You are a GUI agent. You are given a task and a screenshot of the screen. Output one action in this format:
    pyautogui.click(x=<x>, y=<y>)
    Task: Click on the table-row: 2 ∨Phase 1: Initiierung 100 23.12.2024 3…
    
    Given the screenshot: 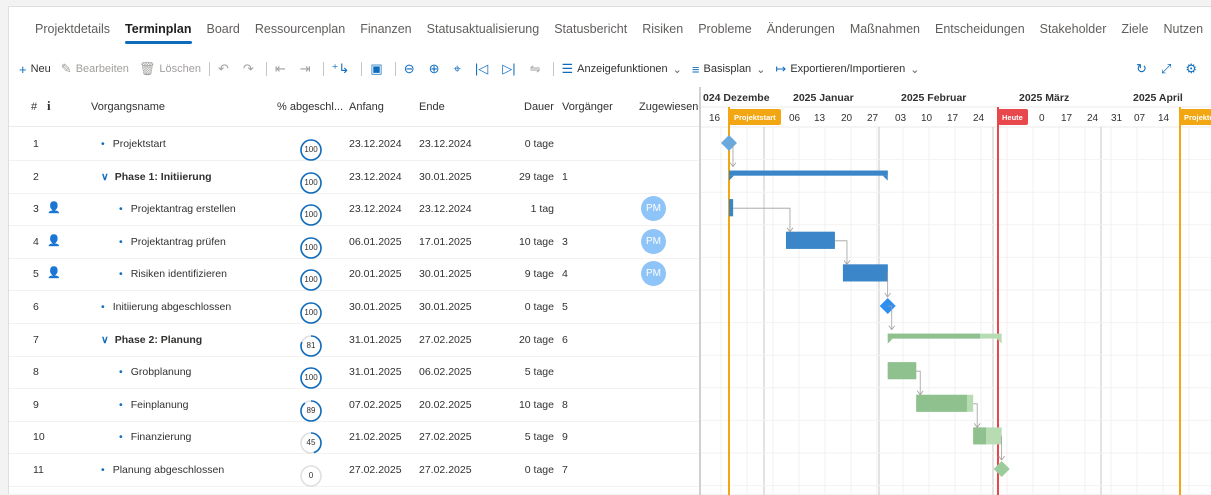 What is the action you would take?
    pyautogui.click(x=354, y=177)
    